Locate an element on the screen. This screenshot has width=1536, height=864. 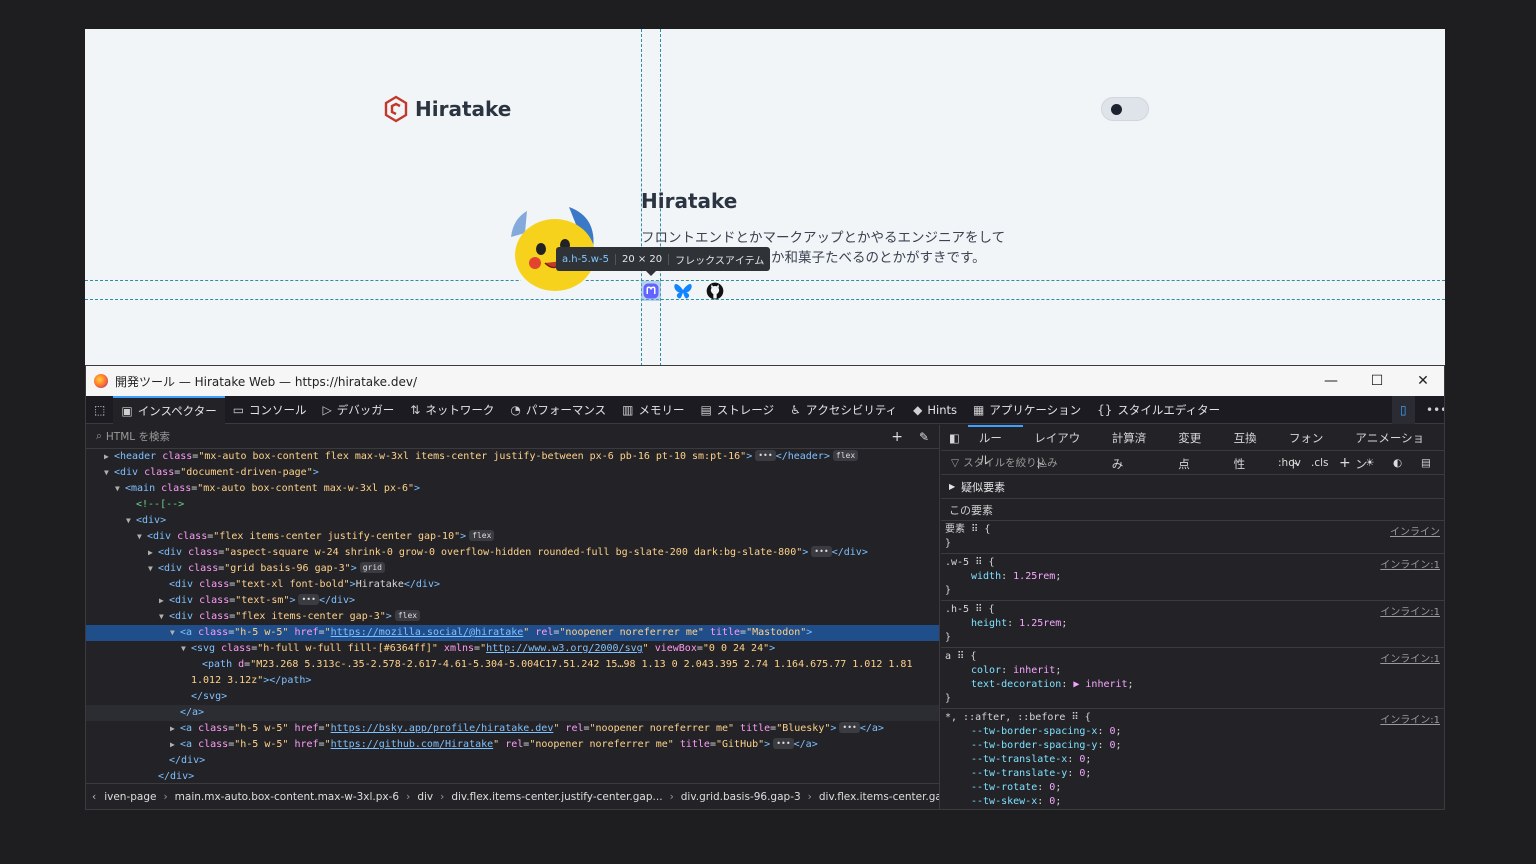
add-node-button: + is located at coordinates (897, 437).